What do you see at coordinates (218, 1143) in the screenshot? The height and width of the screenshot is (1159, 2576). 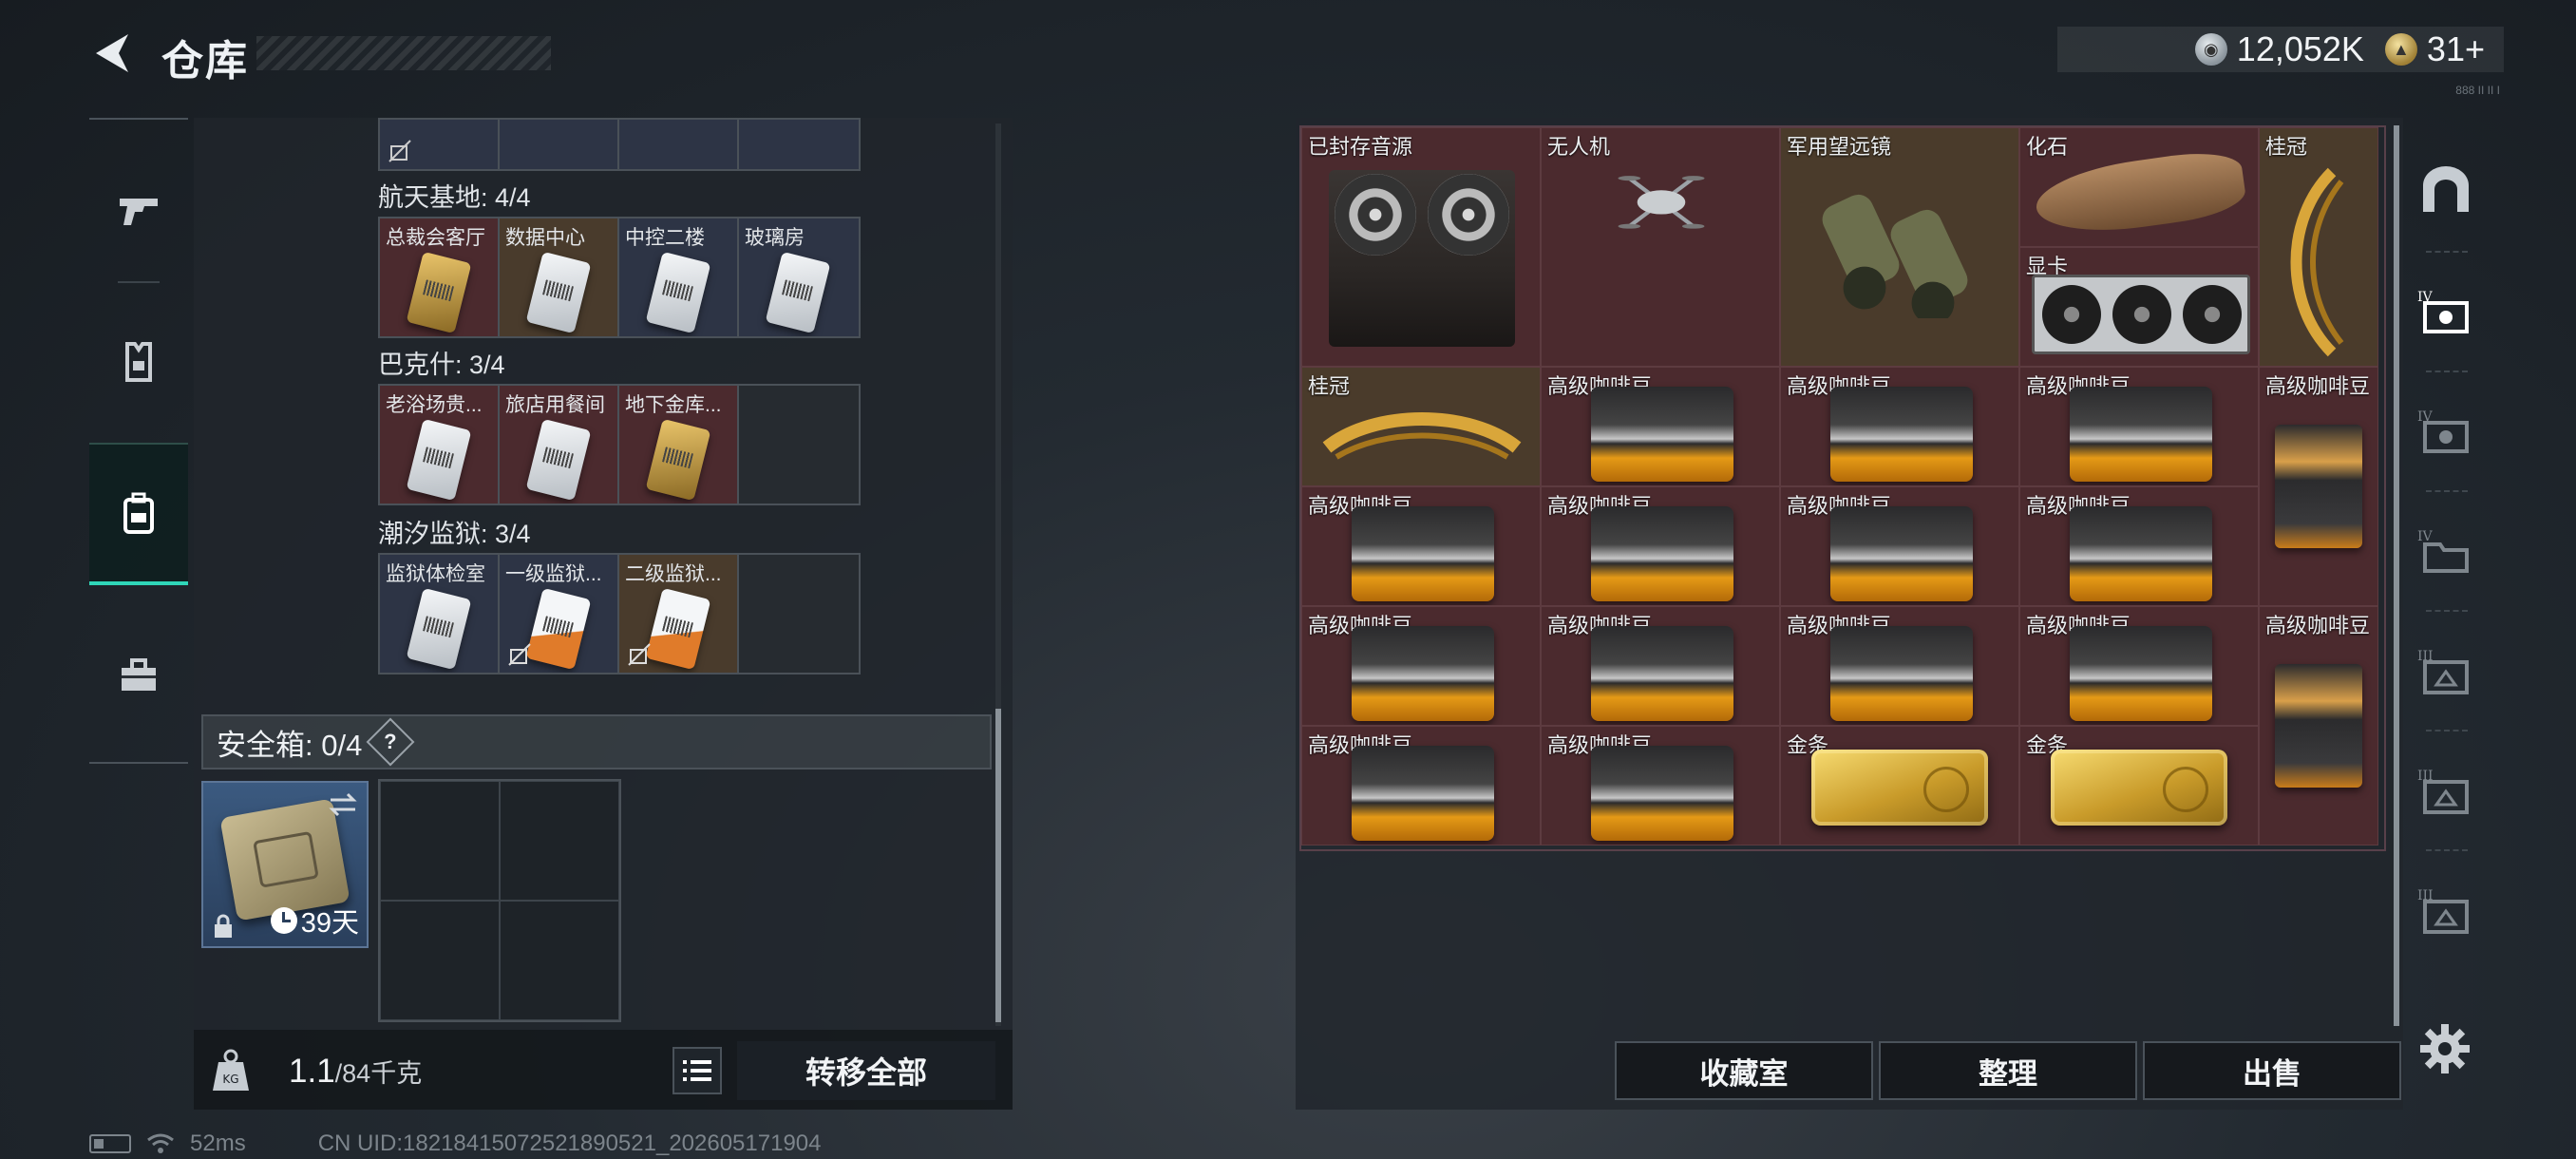 I see `ping-readout: 52ms` at bounding box center [218, 1143].